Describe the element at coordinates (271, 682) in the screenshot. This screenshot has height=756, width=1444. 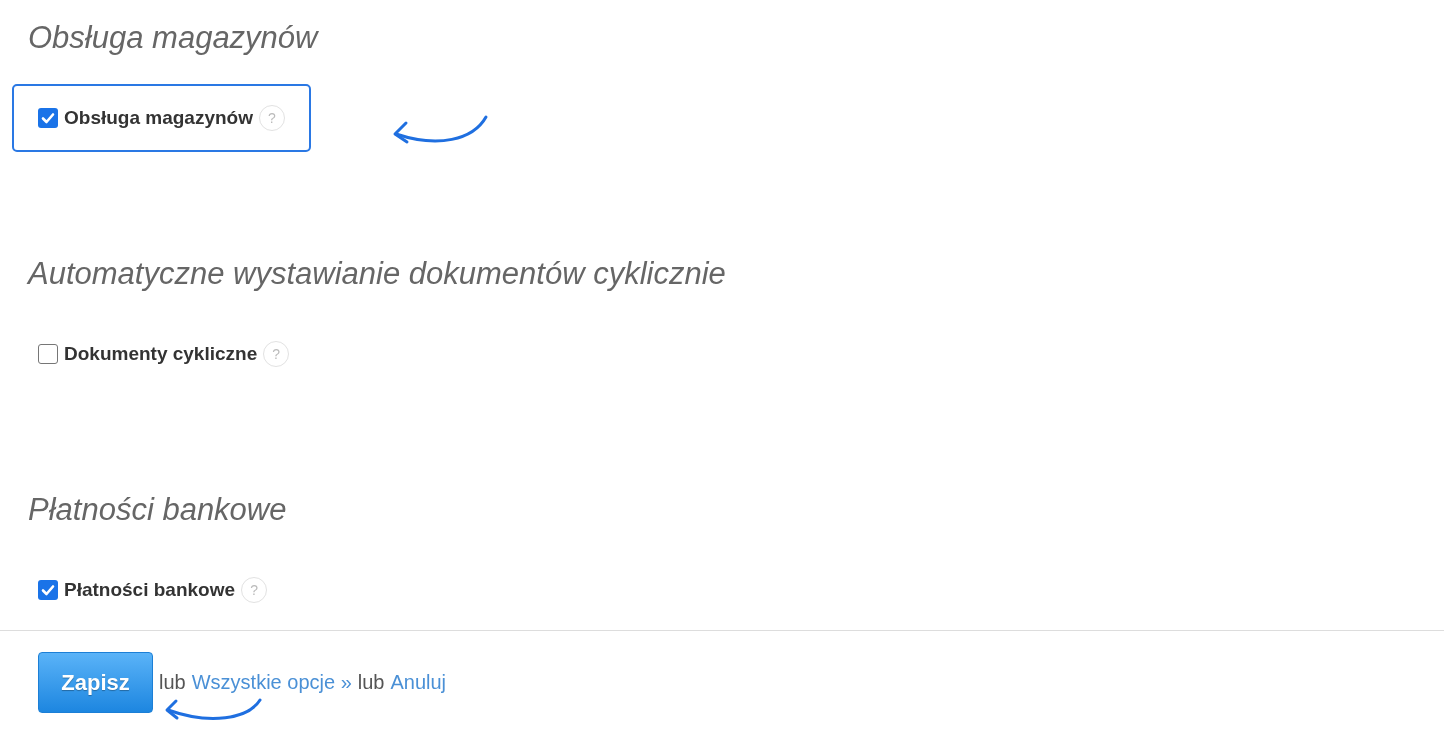
I see `link: Wszystkie opcje »` at that location.